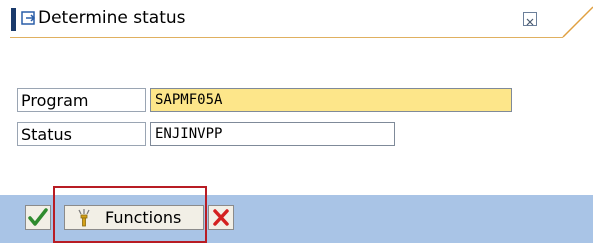  I want to click on checkmark-icon, so click(38, 217).